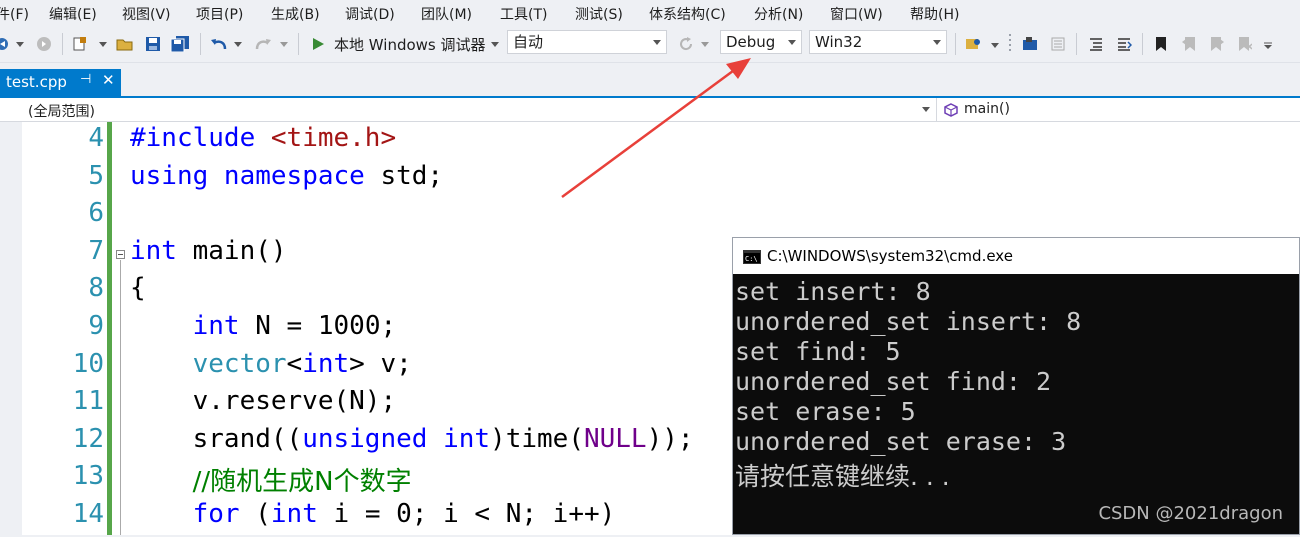 Image resolution: width=1300 pixels, height=537 pixels. Describe the element at coordinates (96, 175) in the screenshot. I see `line-number: 5` at that location.